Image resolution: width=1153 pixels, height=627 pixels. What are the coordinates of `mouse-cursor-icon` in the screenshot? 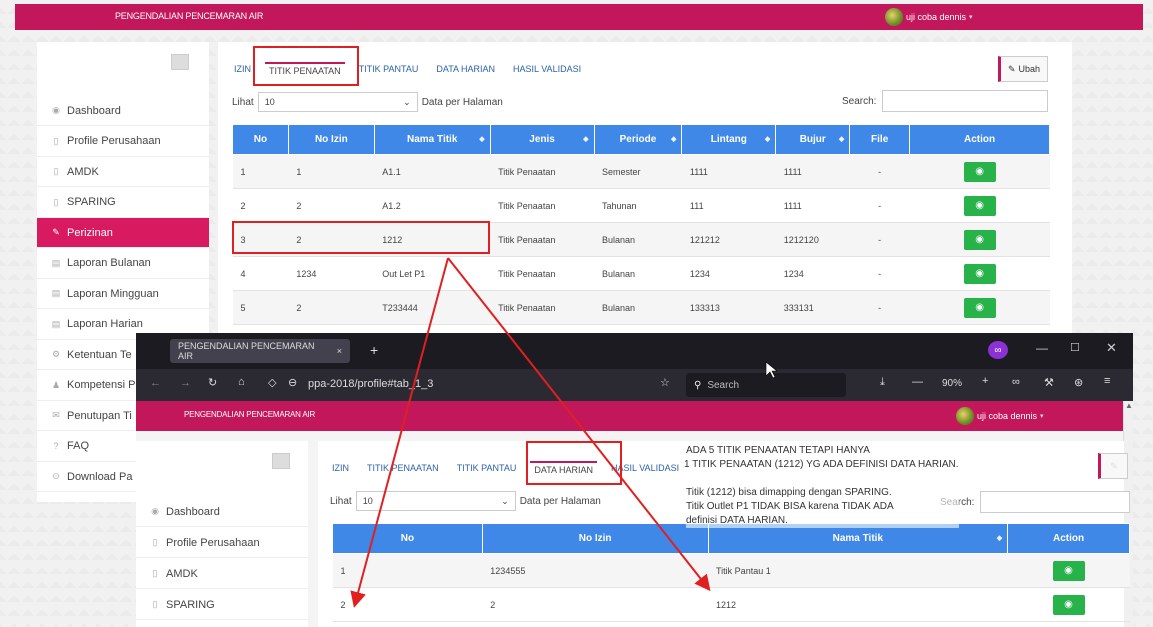 It's located at (771, 370).